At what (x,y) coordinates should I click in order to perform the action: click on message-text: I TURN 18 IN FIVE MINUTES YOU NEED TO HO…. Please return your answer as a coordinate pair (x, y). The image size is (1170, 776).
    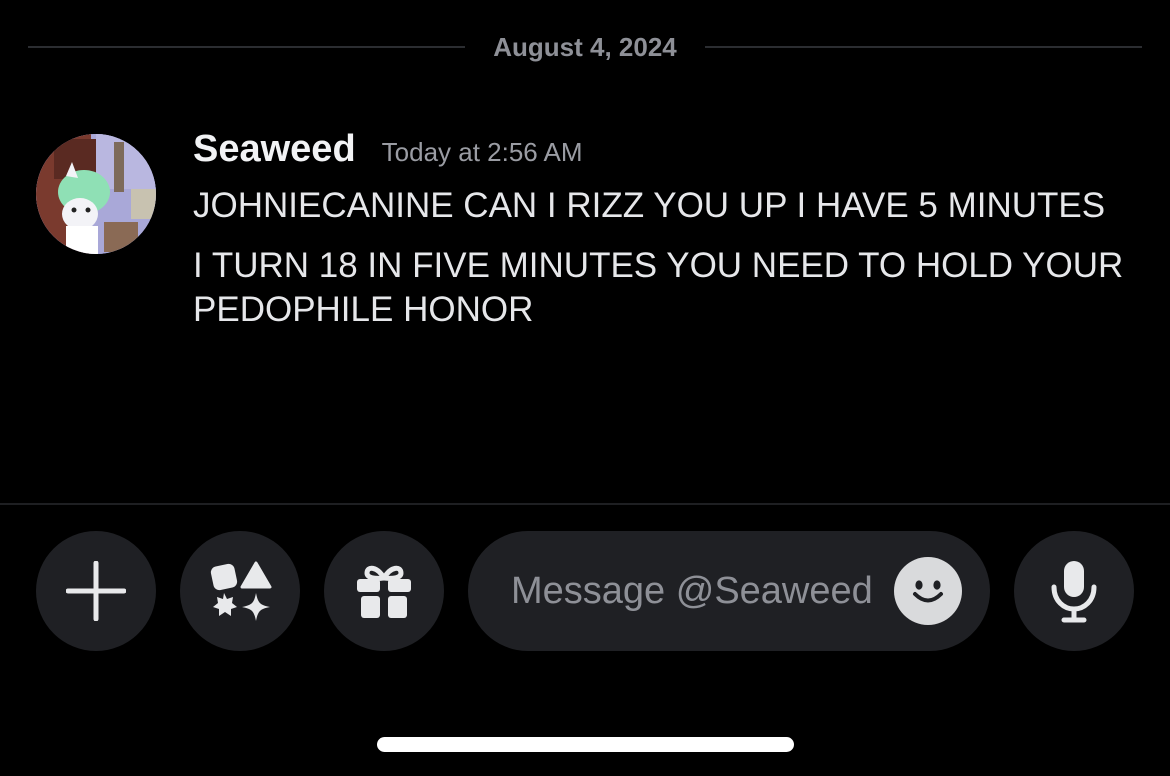
    Looking at the image, I should click on (658, 287).